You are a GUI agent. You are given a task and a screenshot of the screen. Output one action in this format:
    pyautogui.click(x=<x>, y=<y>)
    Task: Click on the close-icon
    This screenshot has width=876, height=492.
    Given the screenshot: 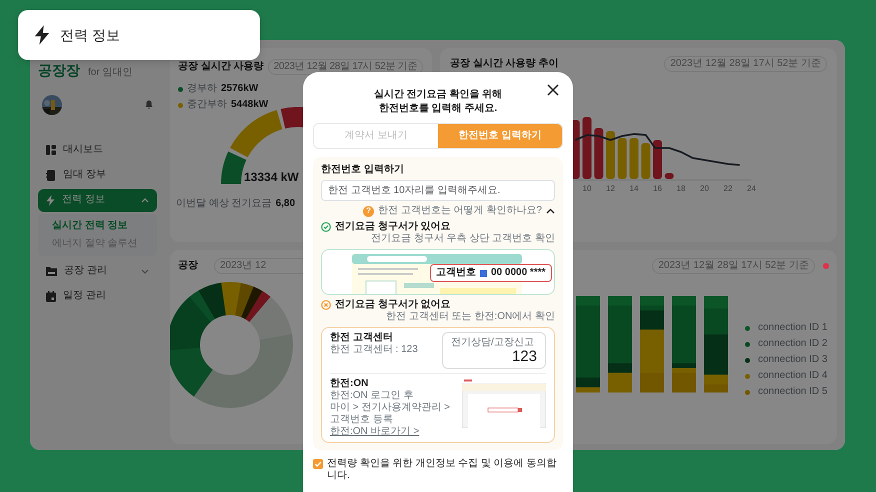 What is the action you would take?
    pyautogui.click(x=553, y=90)
    